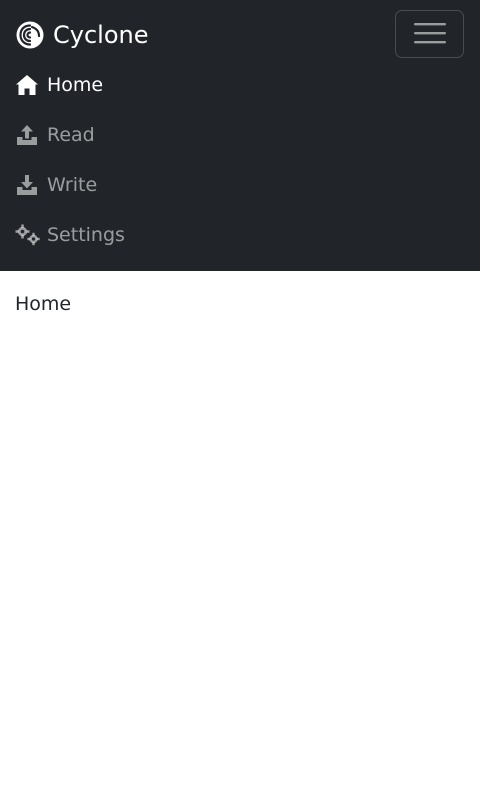 Image resolution: width=480 pixels, height=800 pixels. I want to click on brand-name: Cyclone, so click(101, 35).